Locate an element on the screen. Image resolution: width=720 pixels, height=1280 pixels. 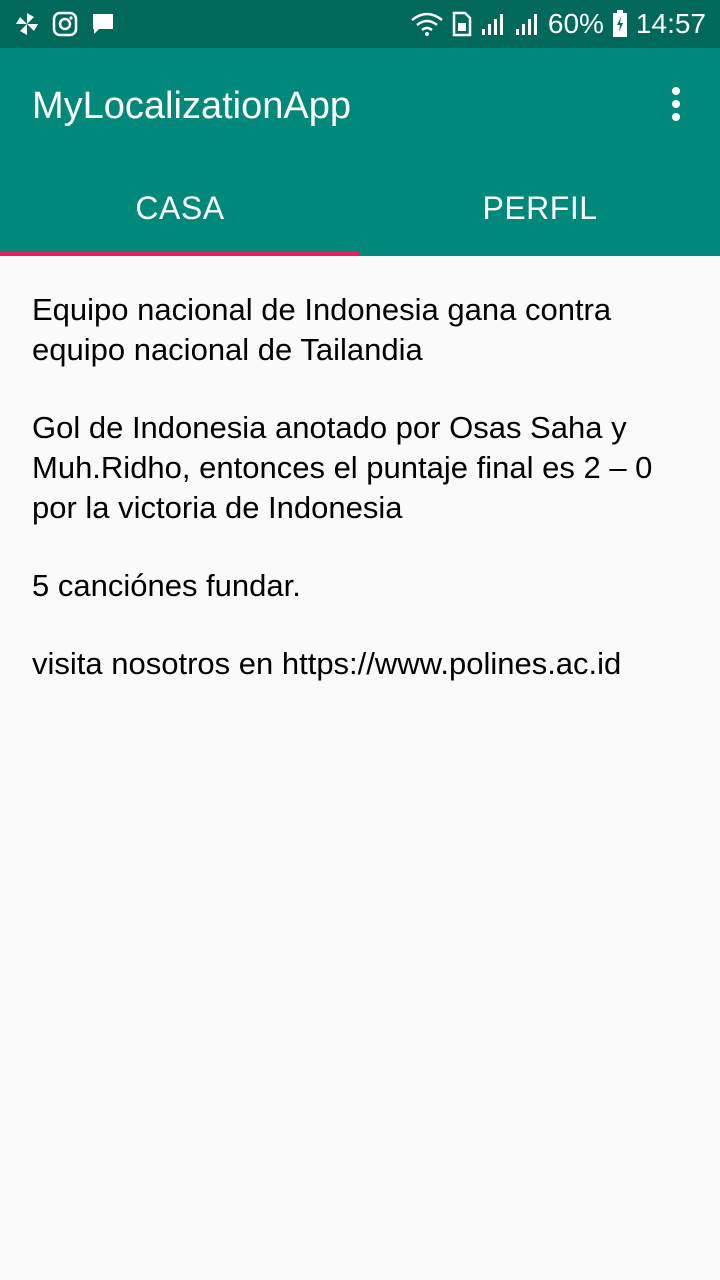
tab-bar: CASA PERFIL is located at coordinates (360, 208).